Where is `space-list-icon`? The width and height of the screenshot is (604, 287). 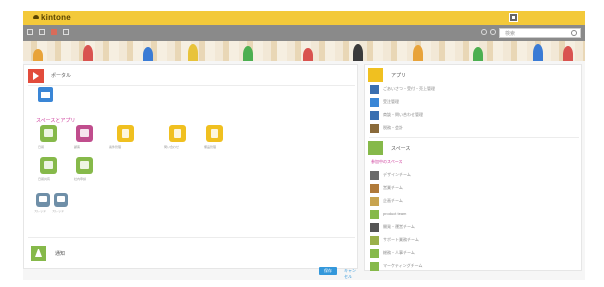 space-list-icon is located at coordinates (375, 148).